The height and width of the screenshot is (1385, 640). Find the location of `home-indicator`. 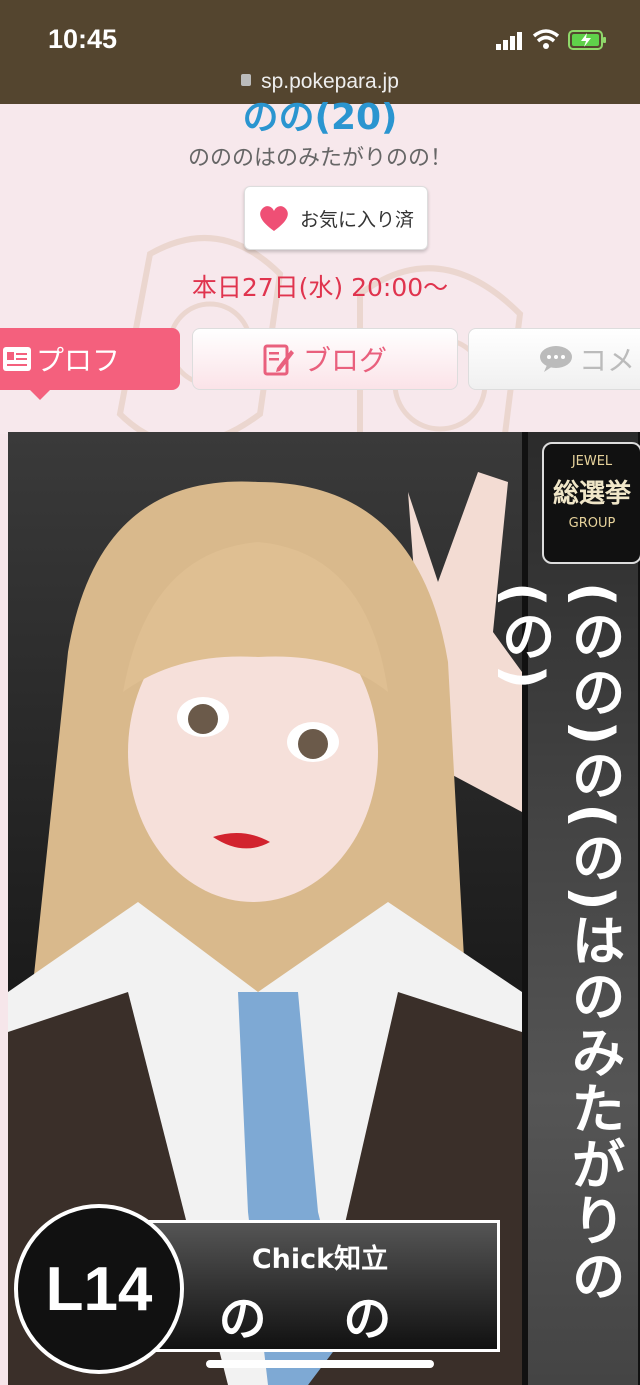

home-indicator is located at coordinates (320, 1364).